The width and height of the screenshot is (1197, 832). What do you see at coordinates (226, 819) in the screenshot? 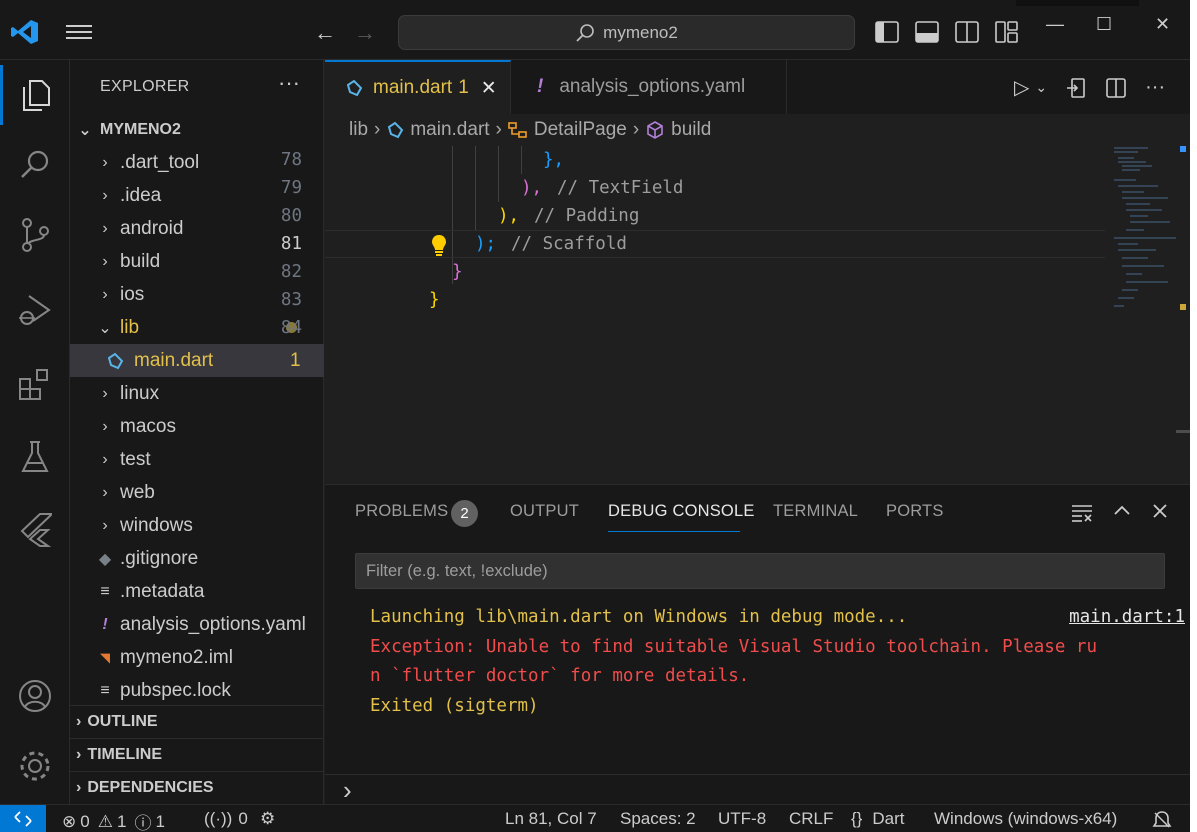
I see `ports-status: ((·)) 0` at bounding box center [226, 819].